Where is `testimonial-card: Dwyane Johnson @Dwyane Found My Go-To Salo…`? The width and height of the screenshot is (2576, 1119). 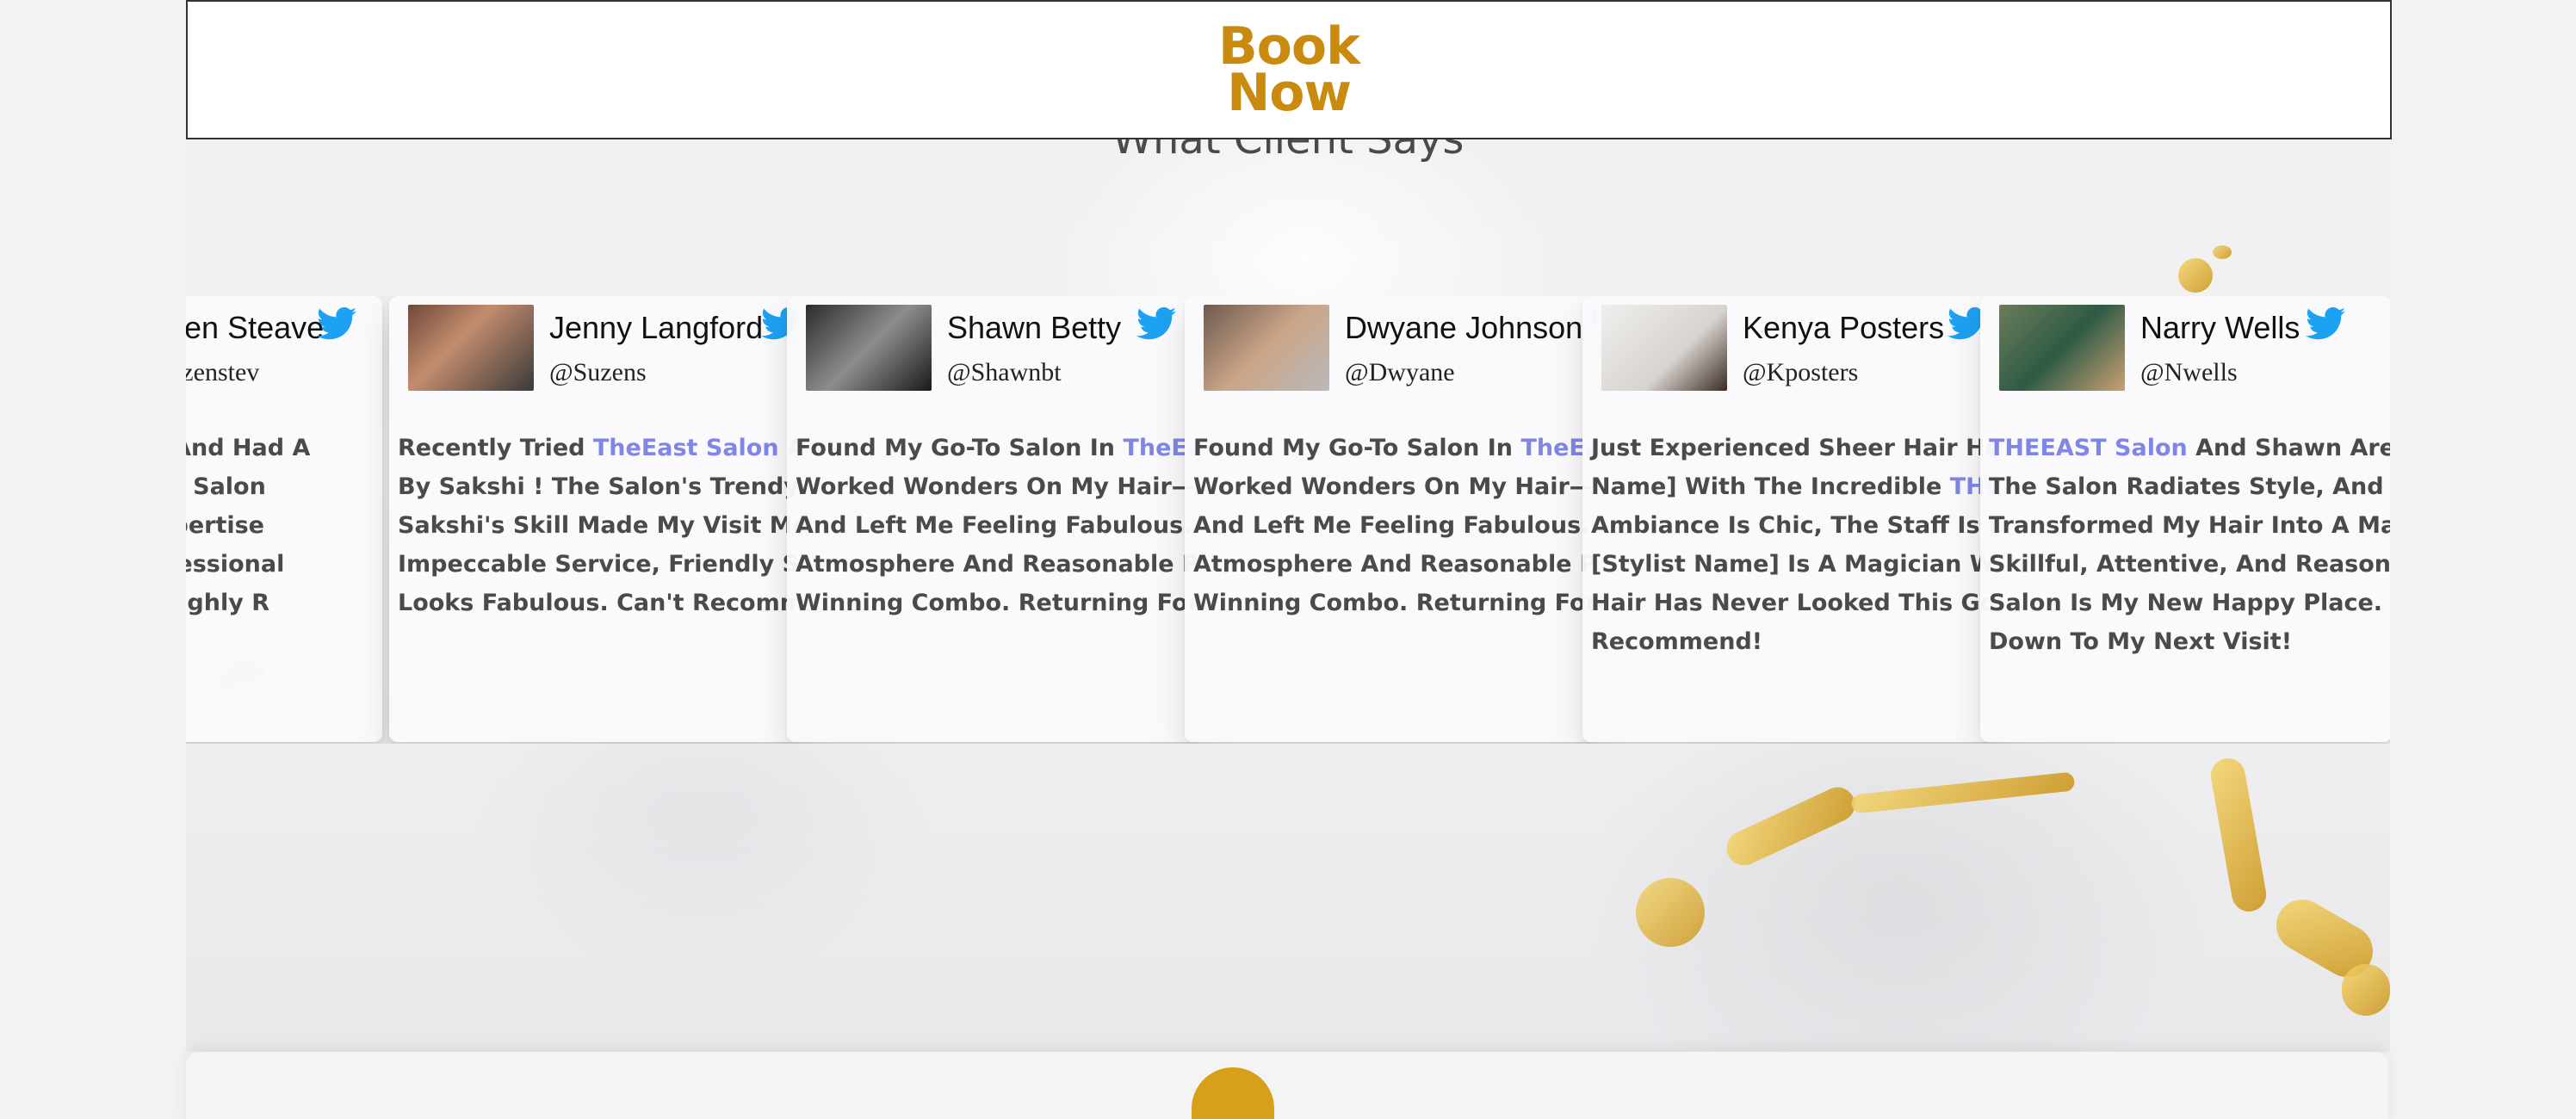
testimonial-card: Dwyane Johnson @Dwyane Found My Go-To Salo… is located at coordinates (1391, 519).